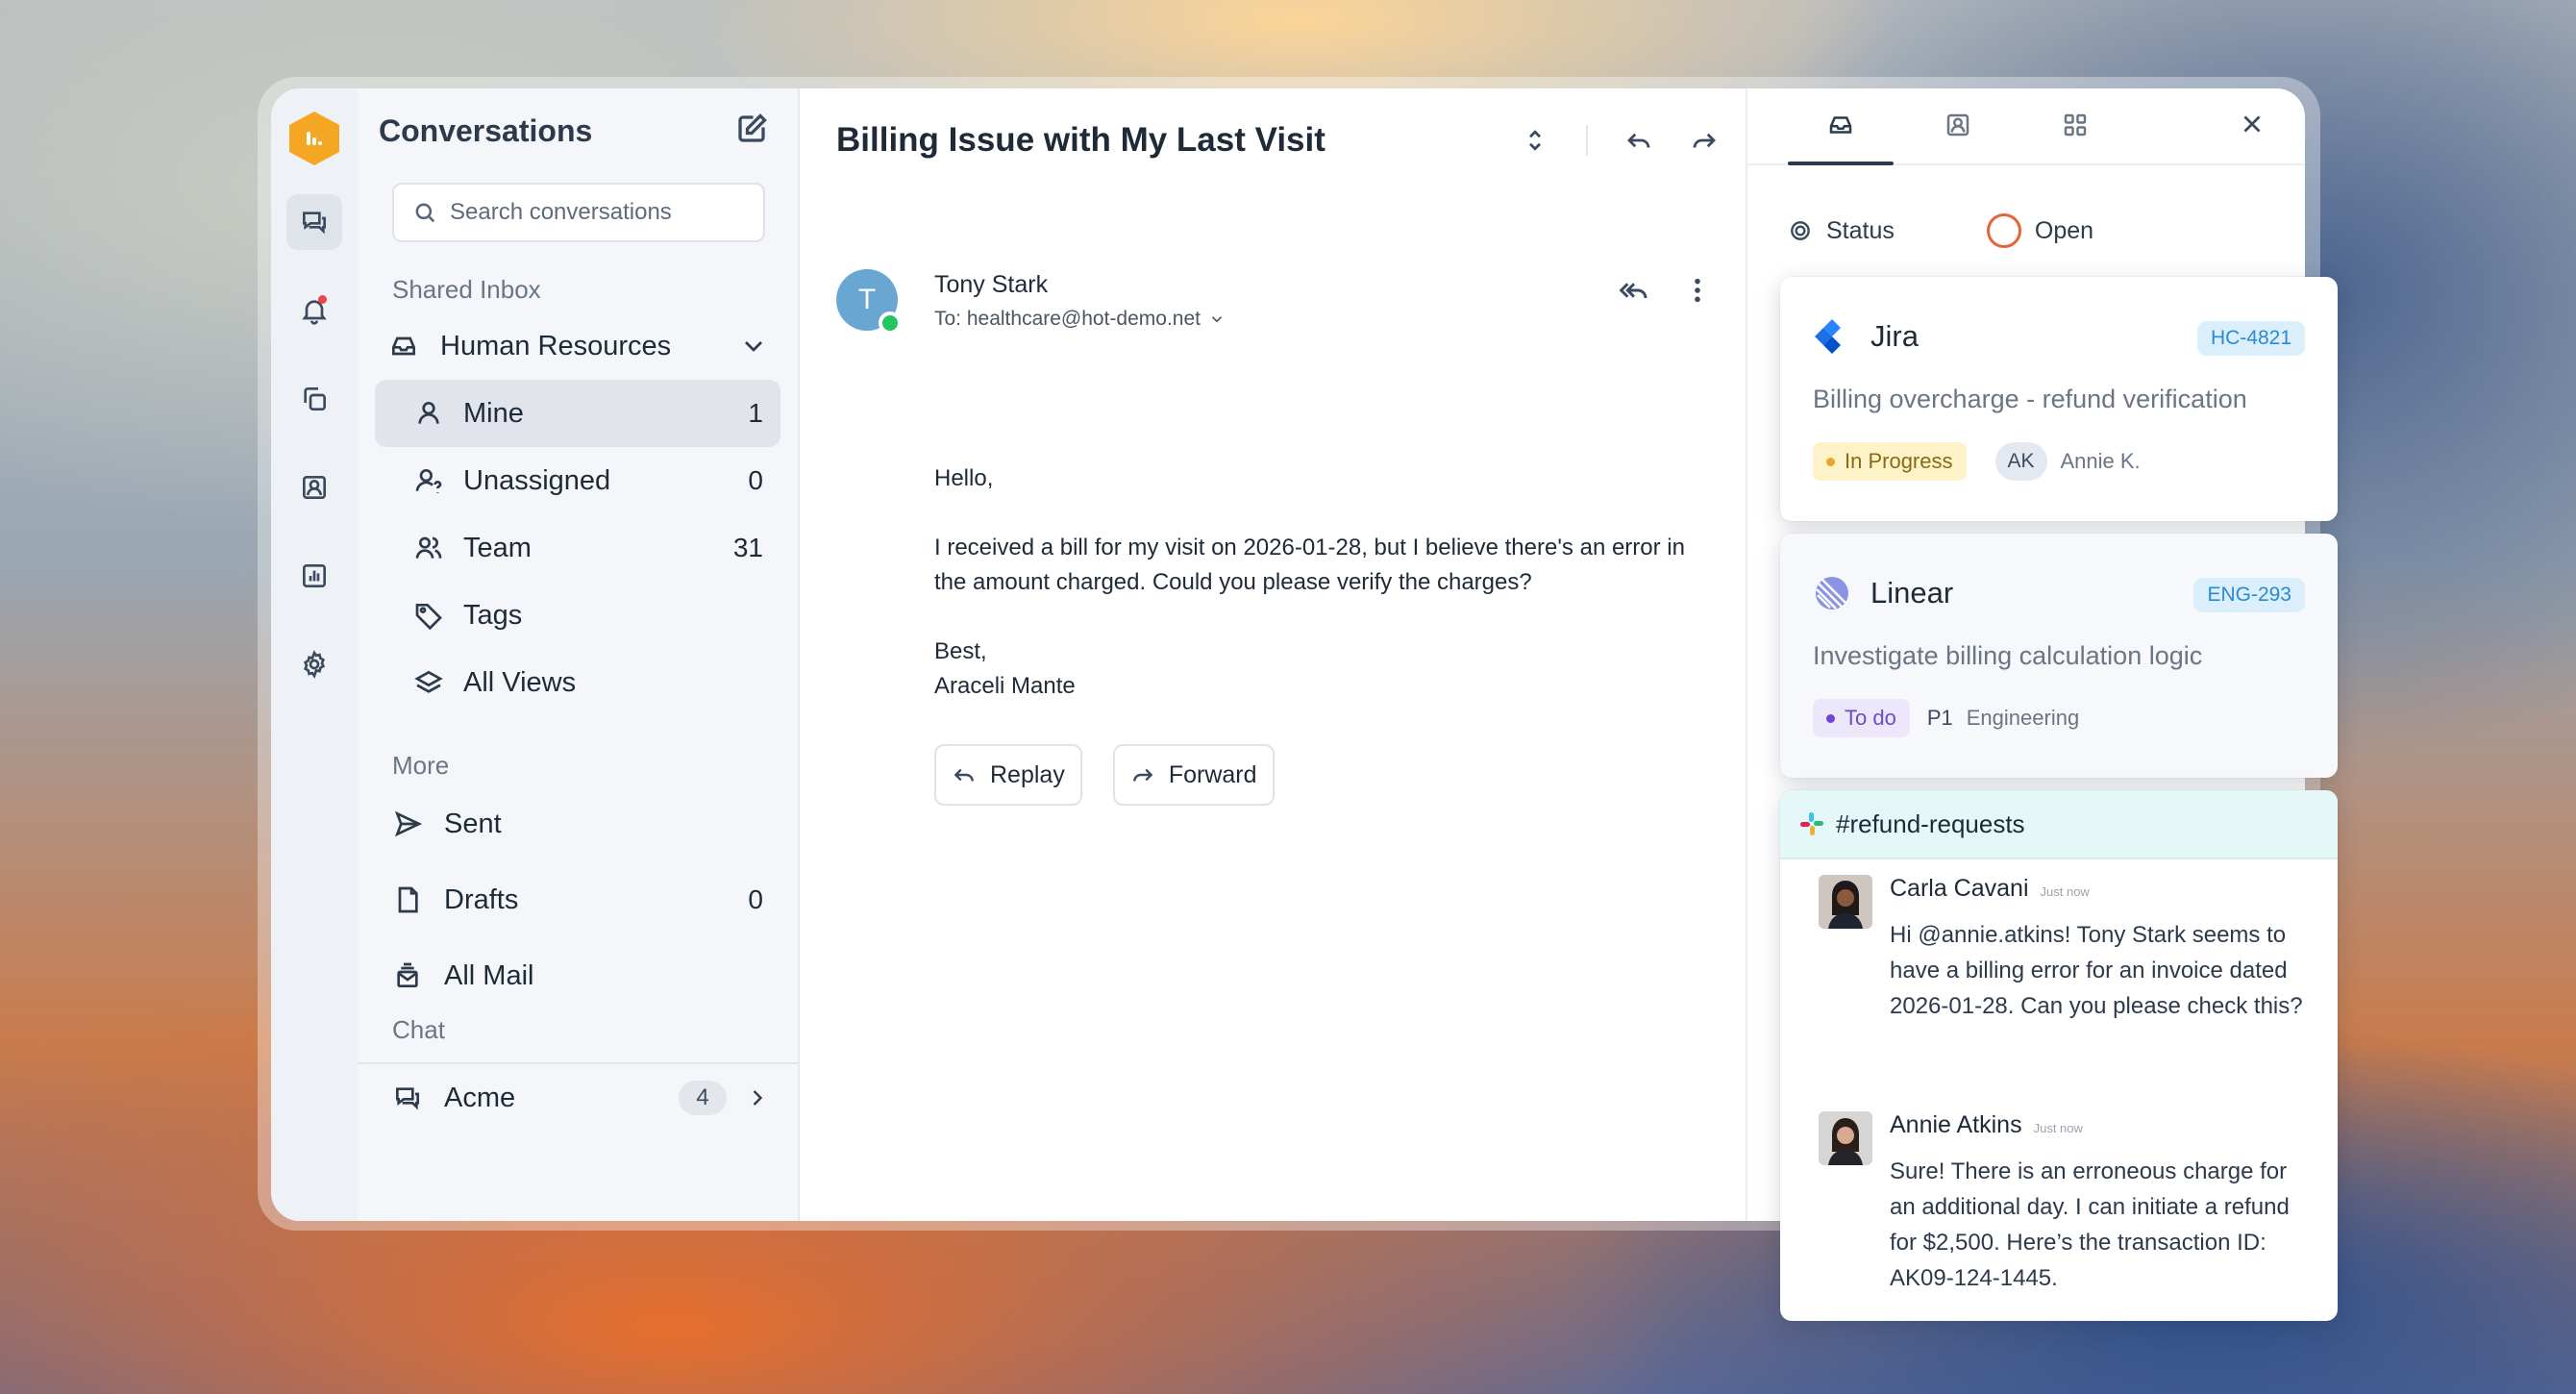 The width and height of the screenshot is (2576, 1394). What do you see at coordinates (322, 300) in the screenshot?
I see `notification-dot` at bounding box center [322, 300].